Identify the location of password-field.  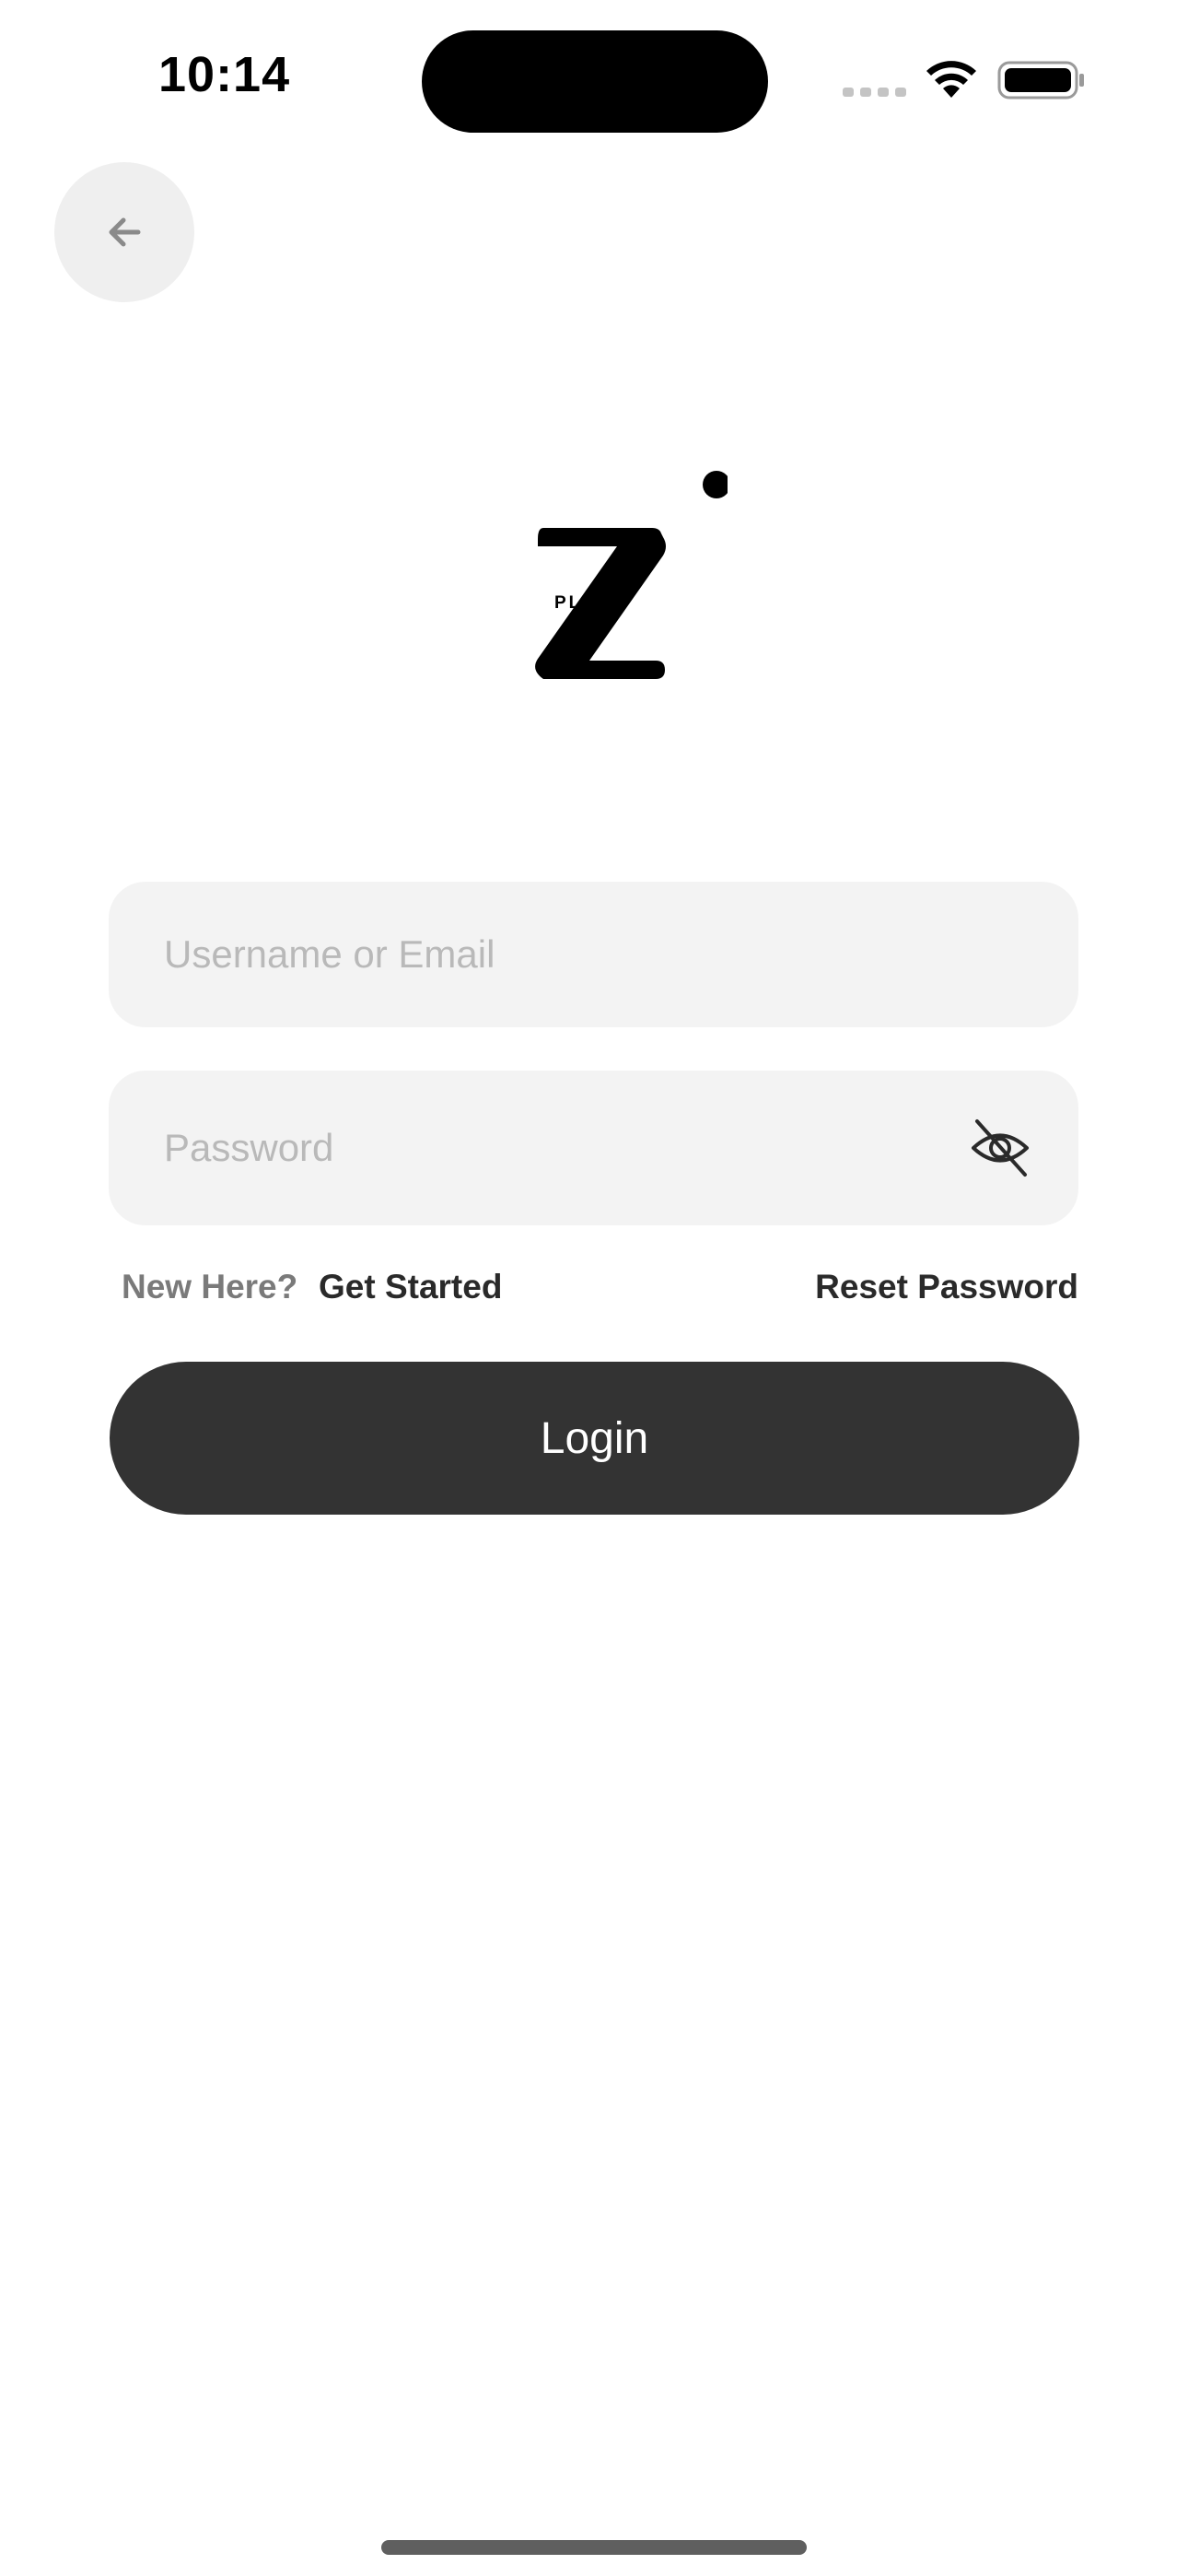
(593, 1148).